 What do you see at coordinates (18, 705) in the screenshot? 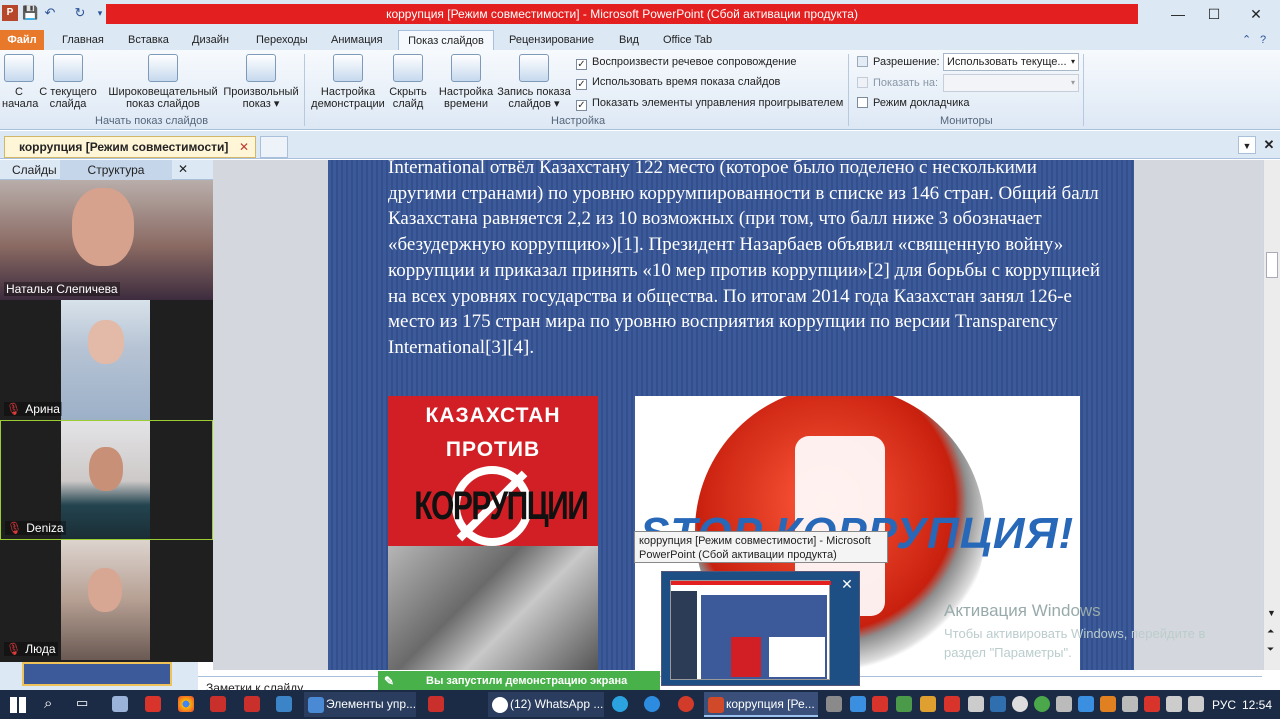
I see `start-icon` at bounding box center [18, 705].